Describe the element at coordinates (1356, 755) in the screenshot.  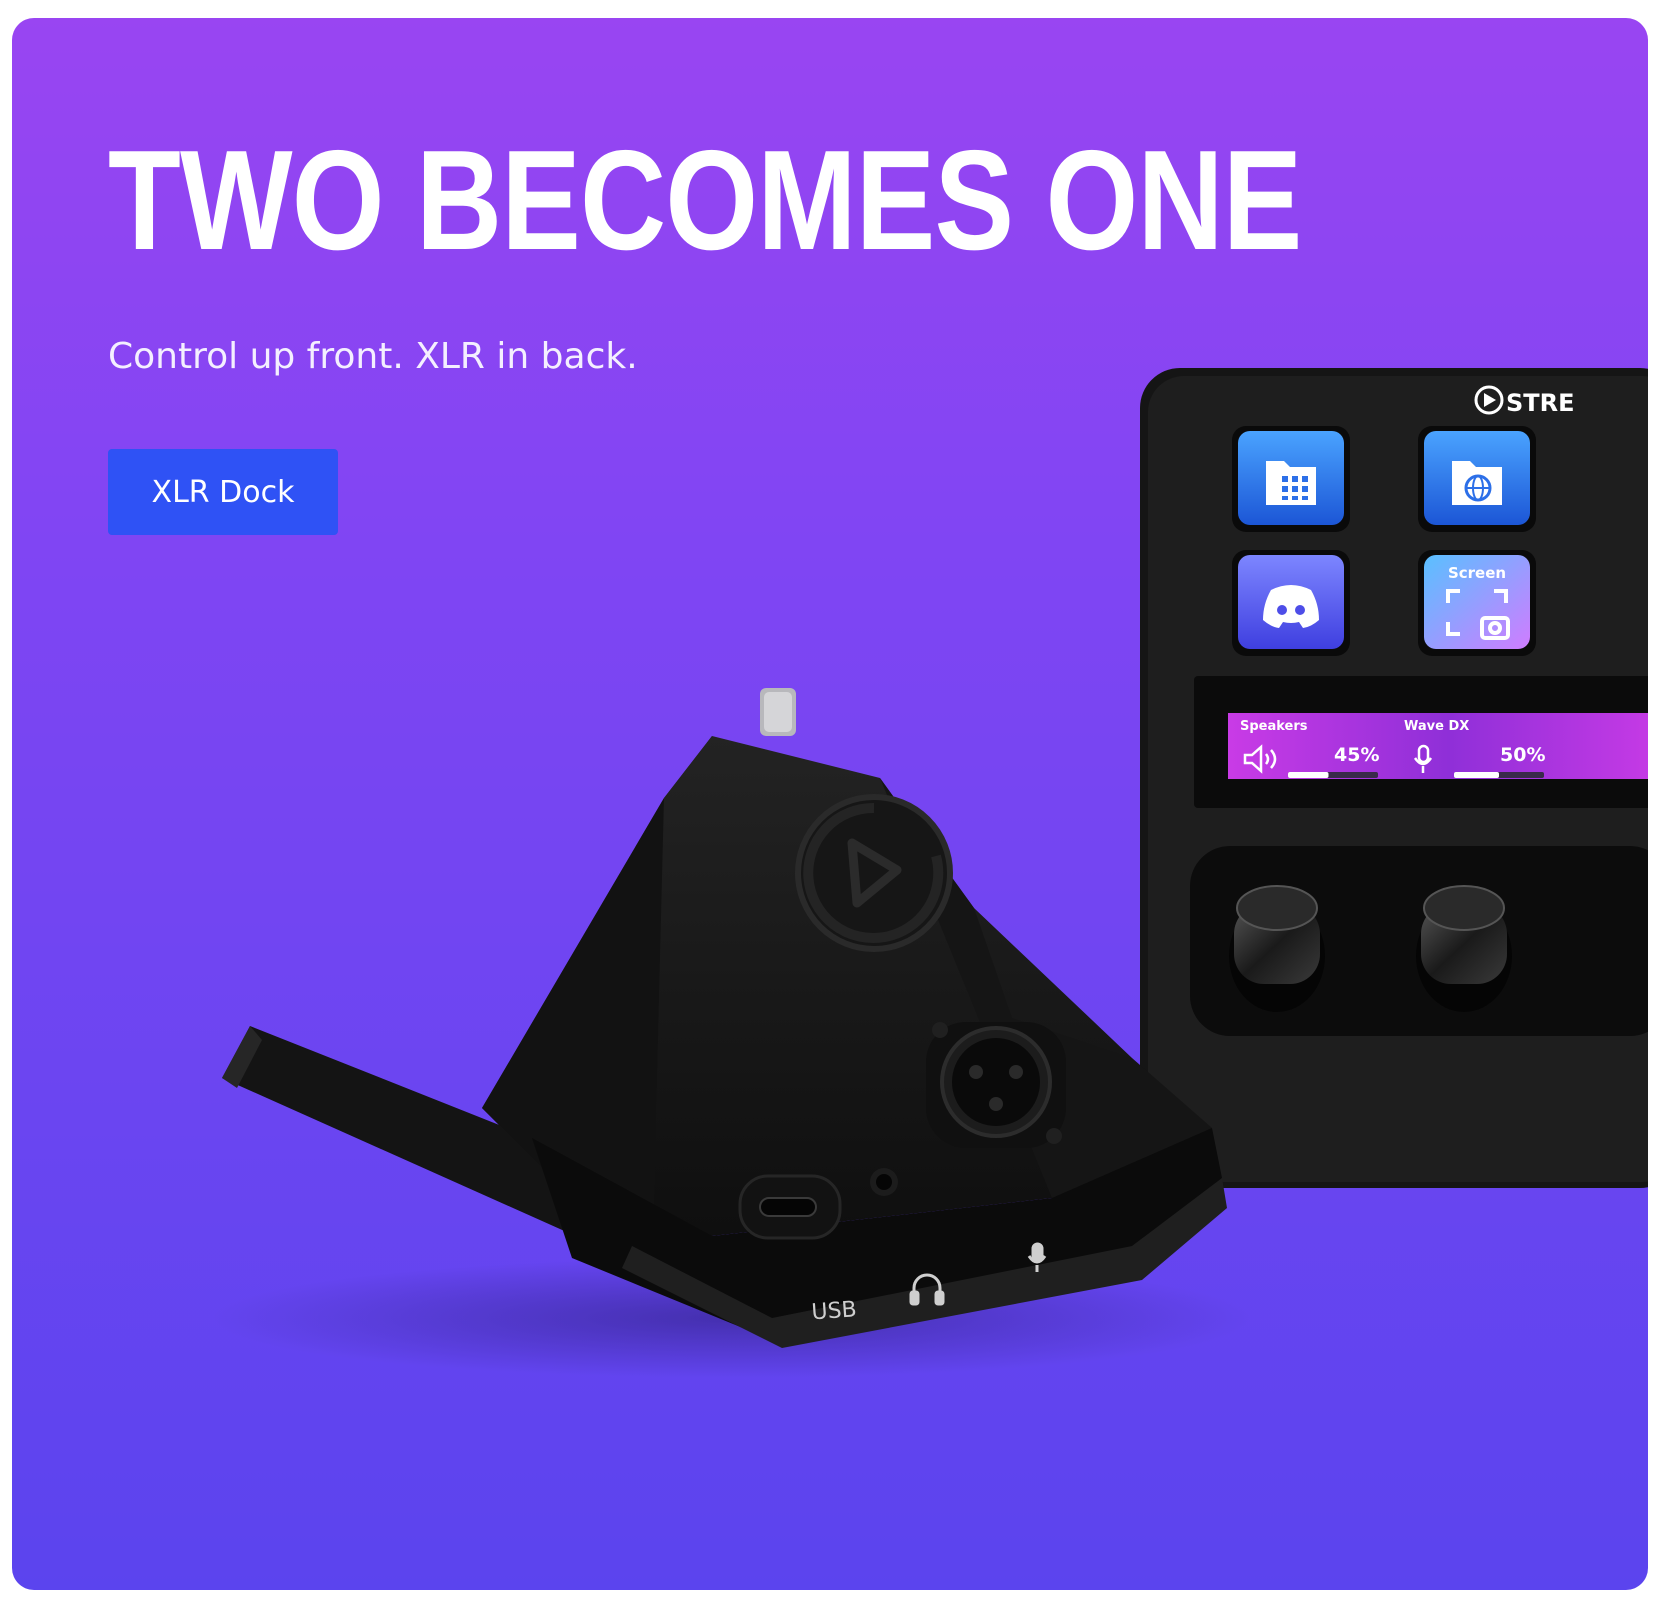
I see `speakers-value: 45%` at that location.